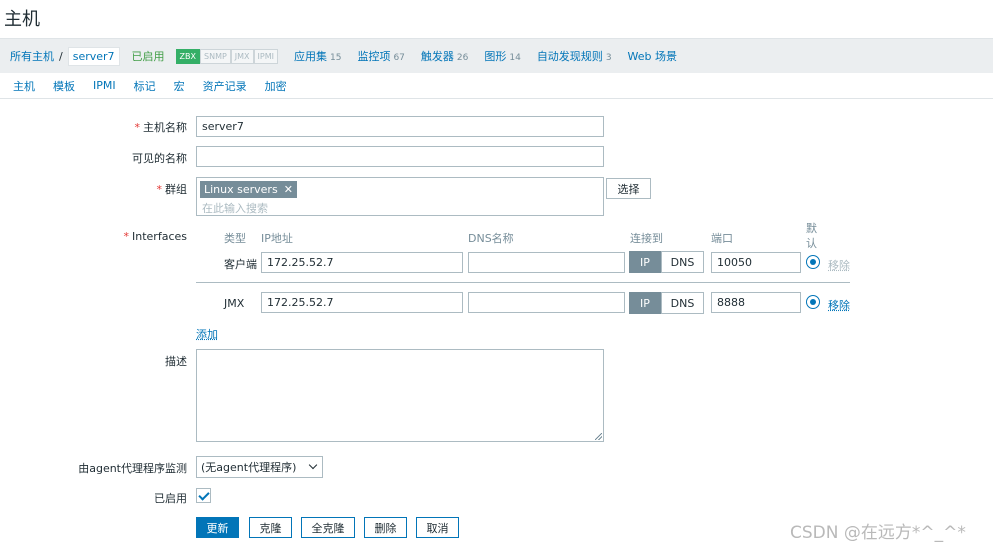 The width and height of the screenshot is (993, 548). What do you see at coordinates (400, 126) in the screenshot?
I see `host-name-input: server7` at bounding box center [400, 126].